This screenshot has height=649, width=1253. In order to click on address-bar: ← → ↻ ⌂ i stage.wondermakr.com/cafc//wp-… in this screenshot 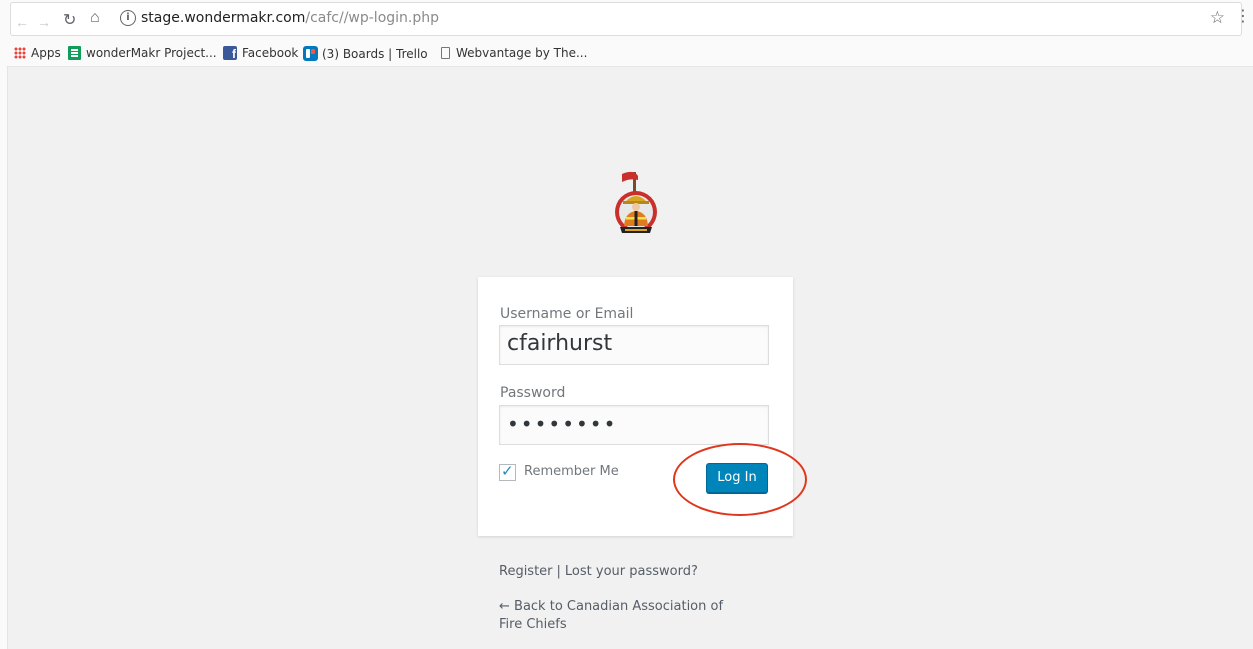, I will do `click(626, 19)`.